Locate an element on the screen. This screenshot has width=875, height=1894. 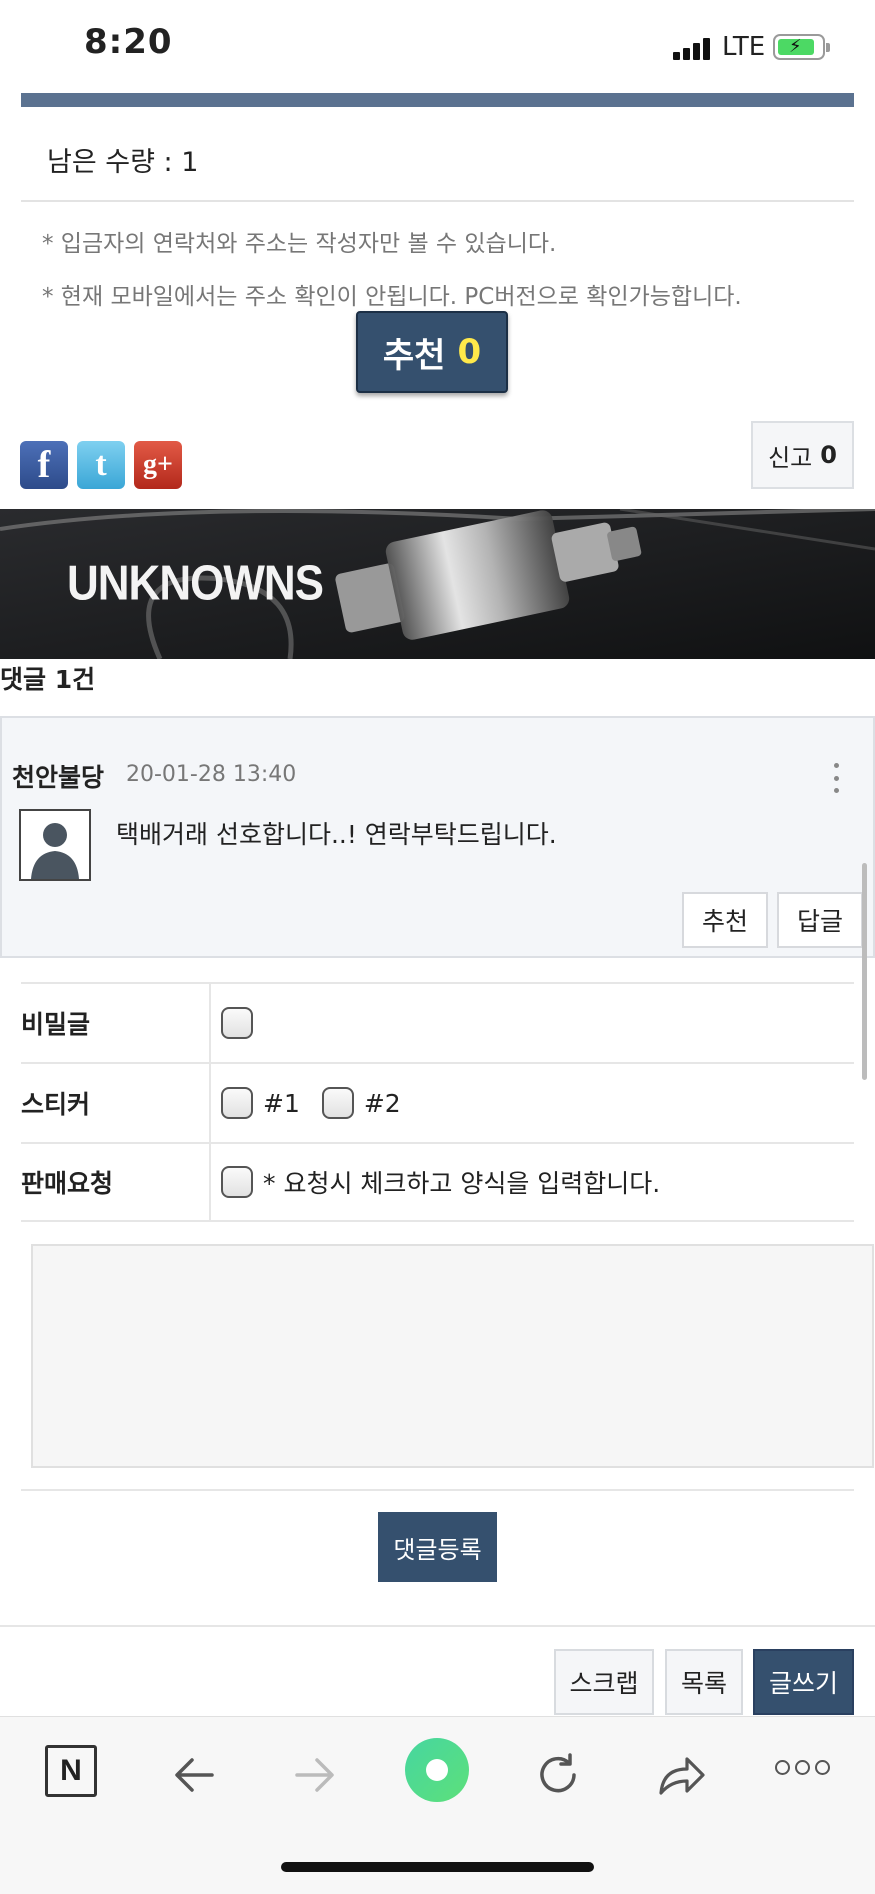
comment-text: 택배거래 선호합니다..! 연락부탁드립니다. is located at coordinates (336, 834).